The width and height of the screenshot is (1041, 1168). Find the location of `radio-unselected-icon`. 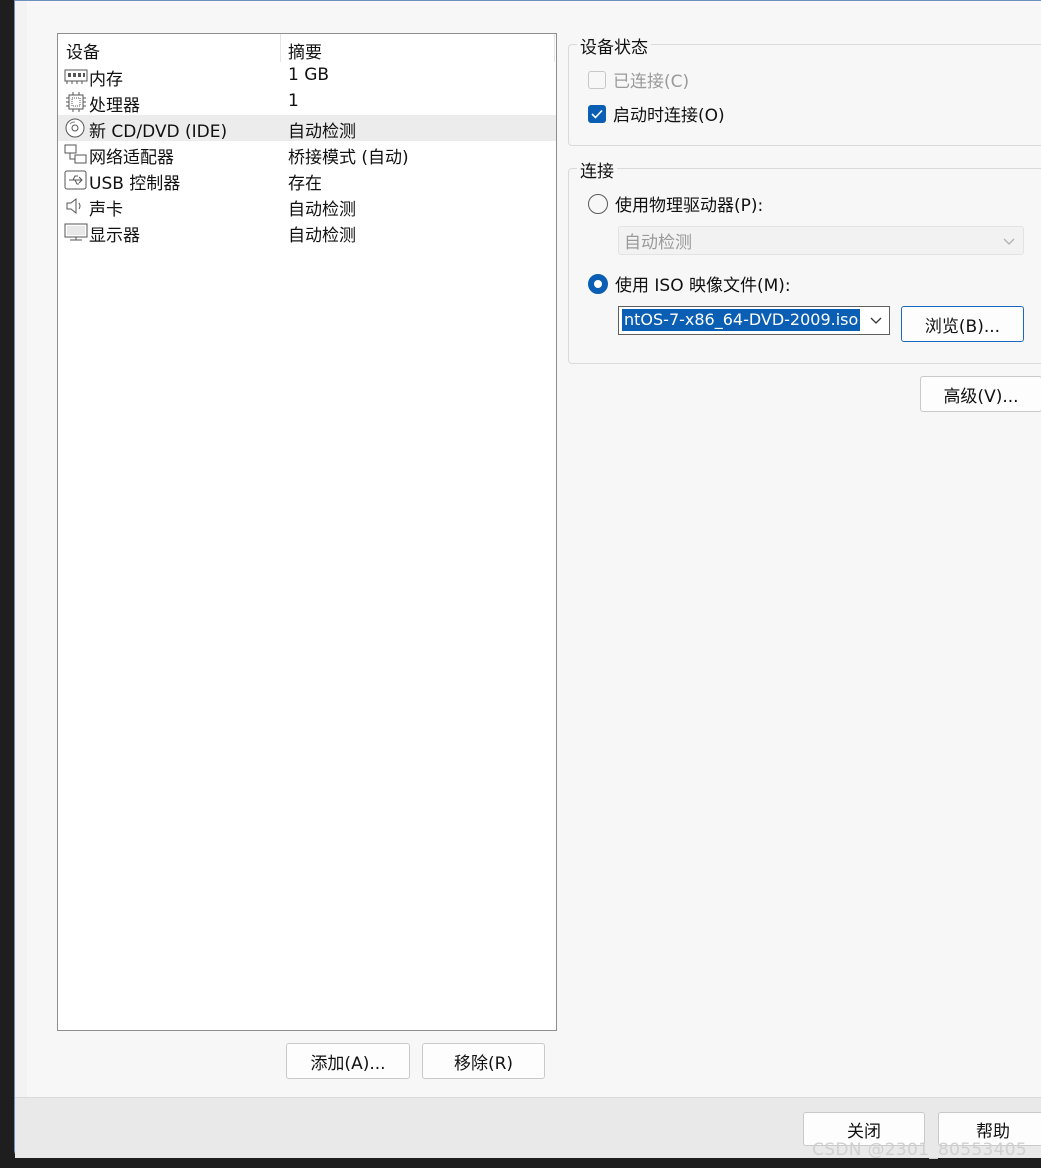

radio-unselected-icon is located at coordinates (598, 203).